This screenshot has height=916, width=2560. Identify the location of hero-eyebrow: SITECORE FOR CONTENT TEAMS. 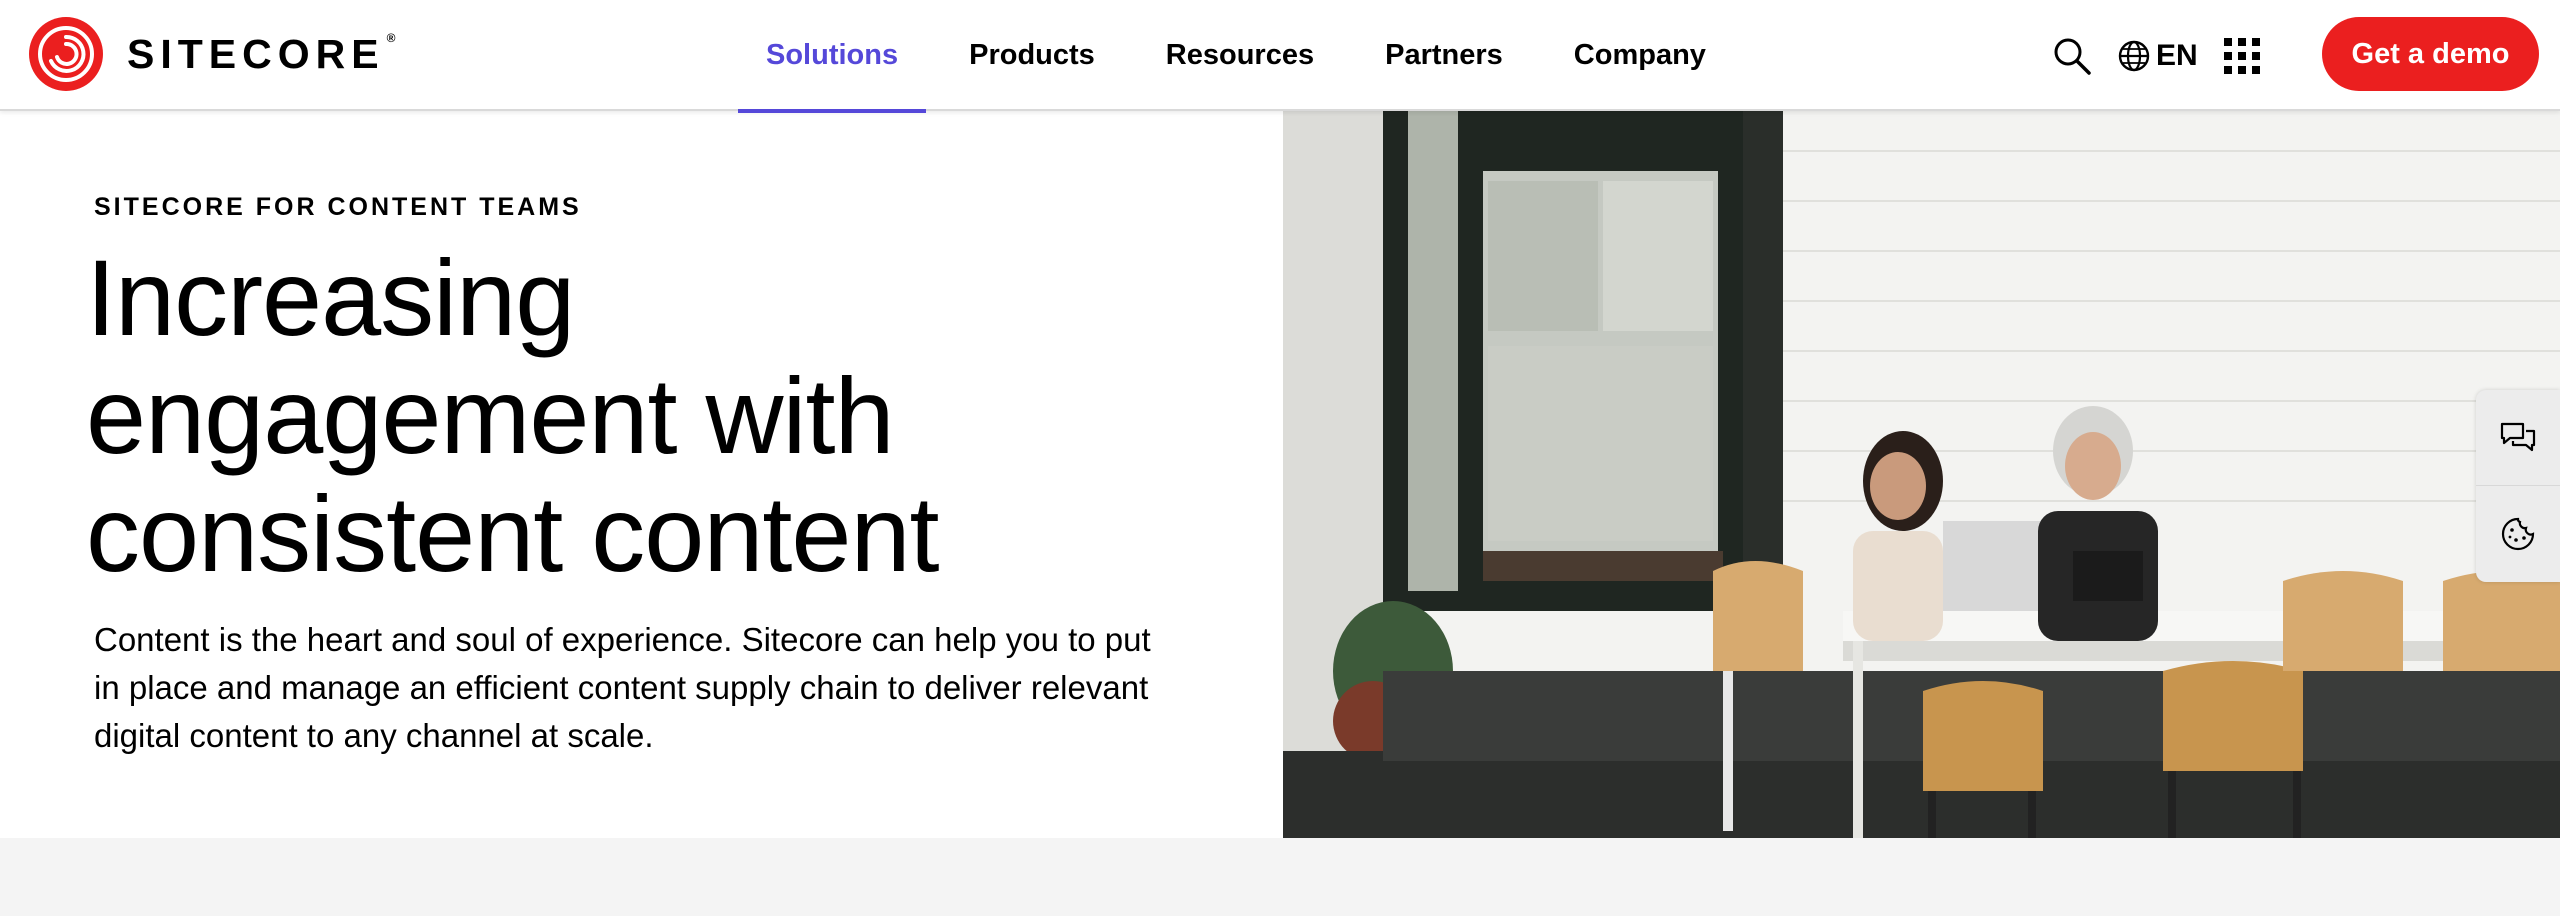
(338, 207).